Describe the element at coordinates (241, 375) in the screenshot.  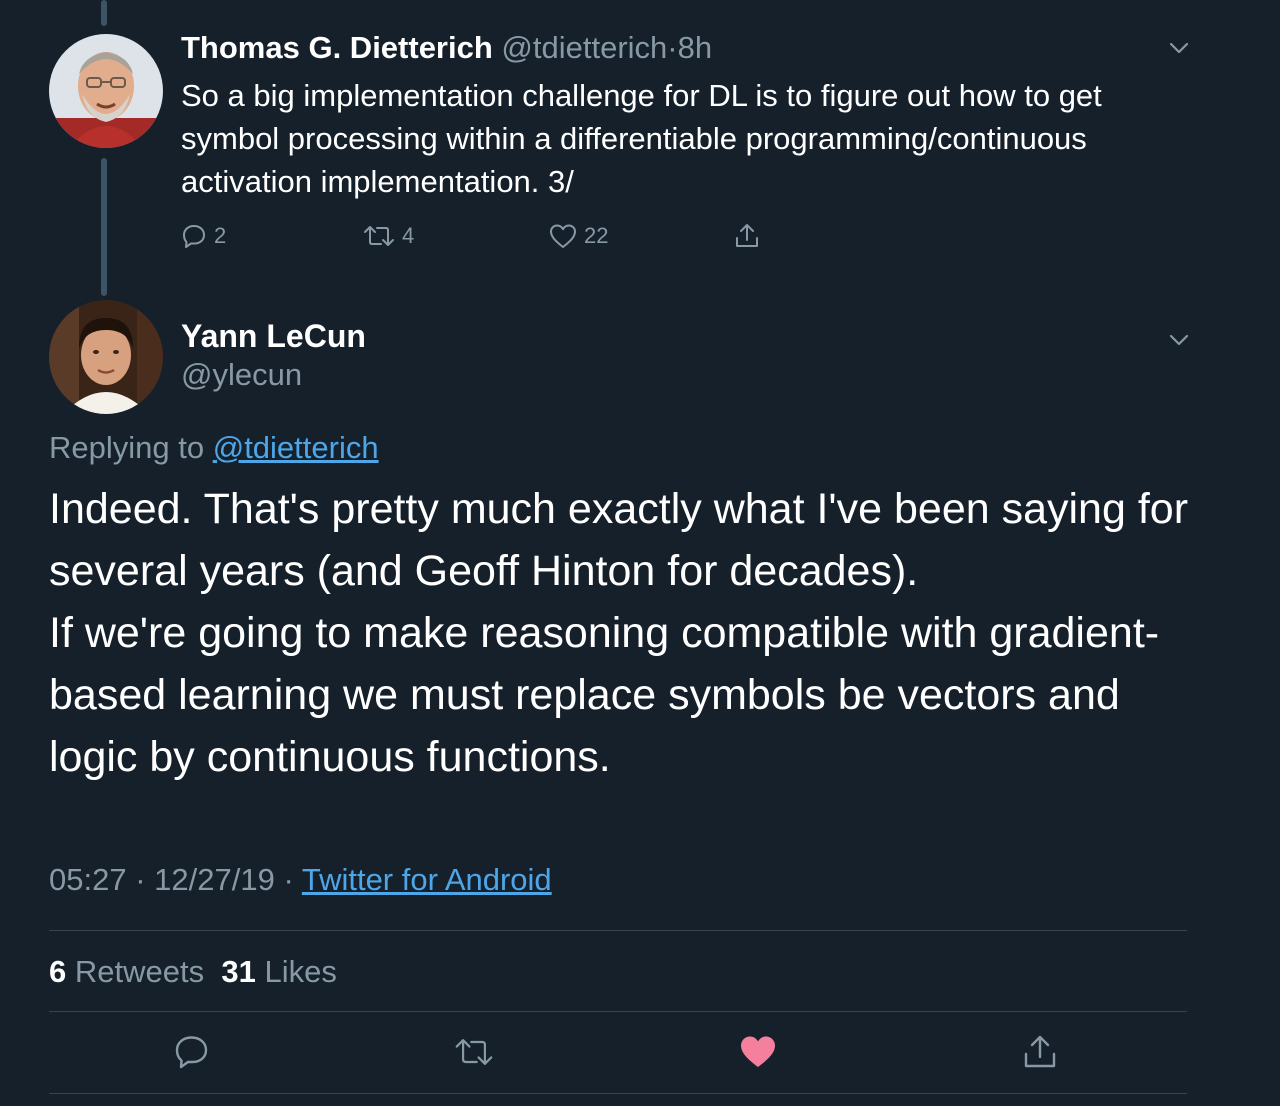
I see `author-handle: @ylecun` at that location.